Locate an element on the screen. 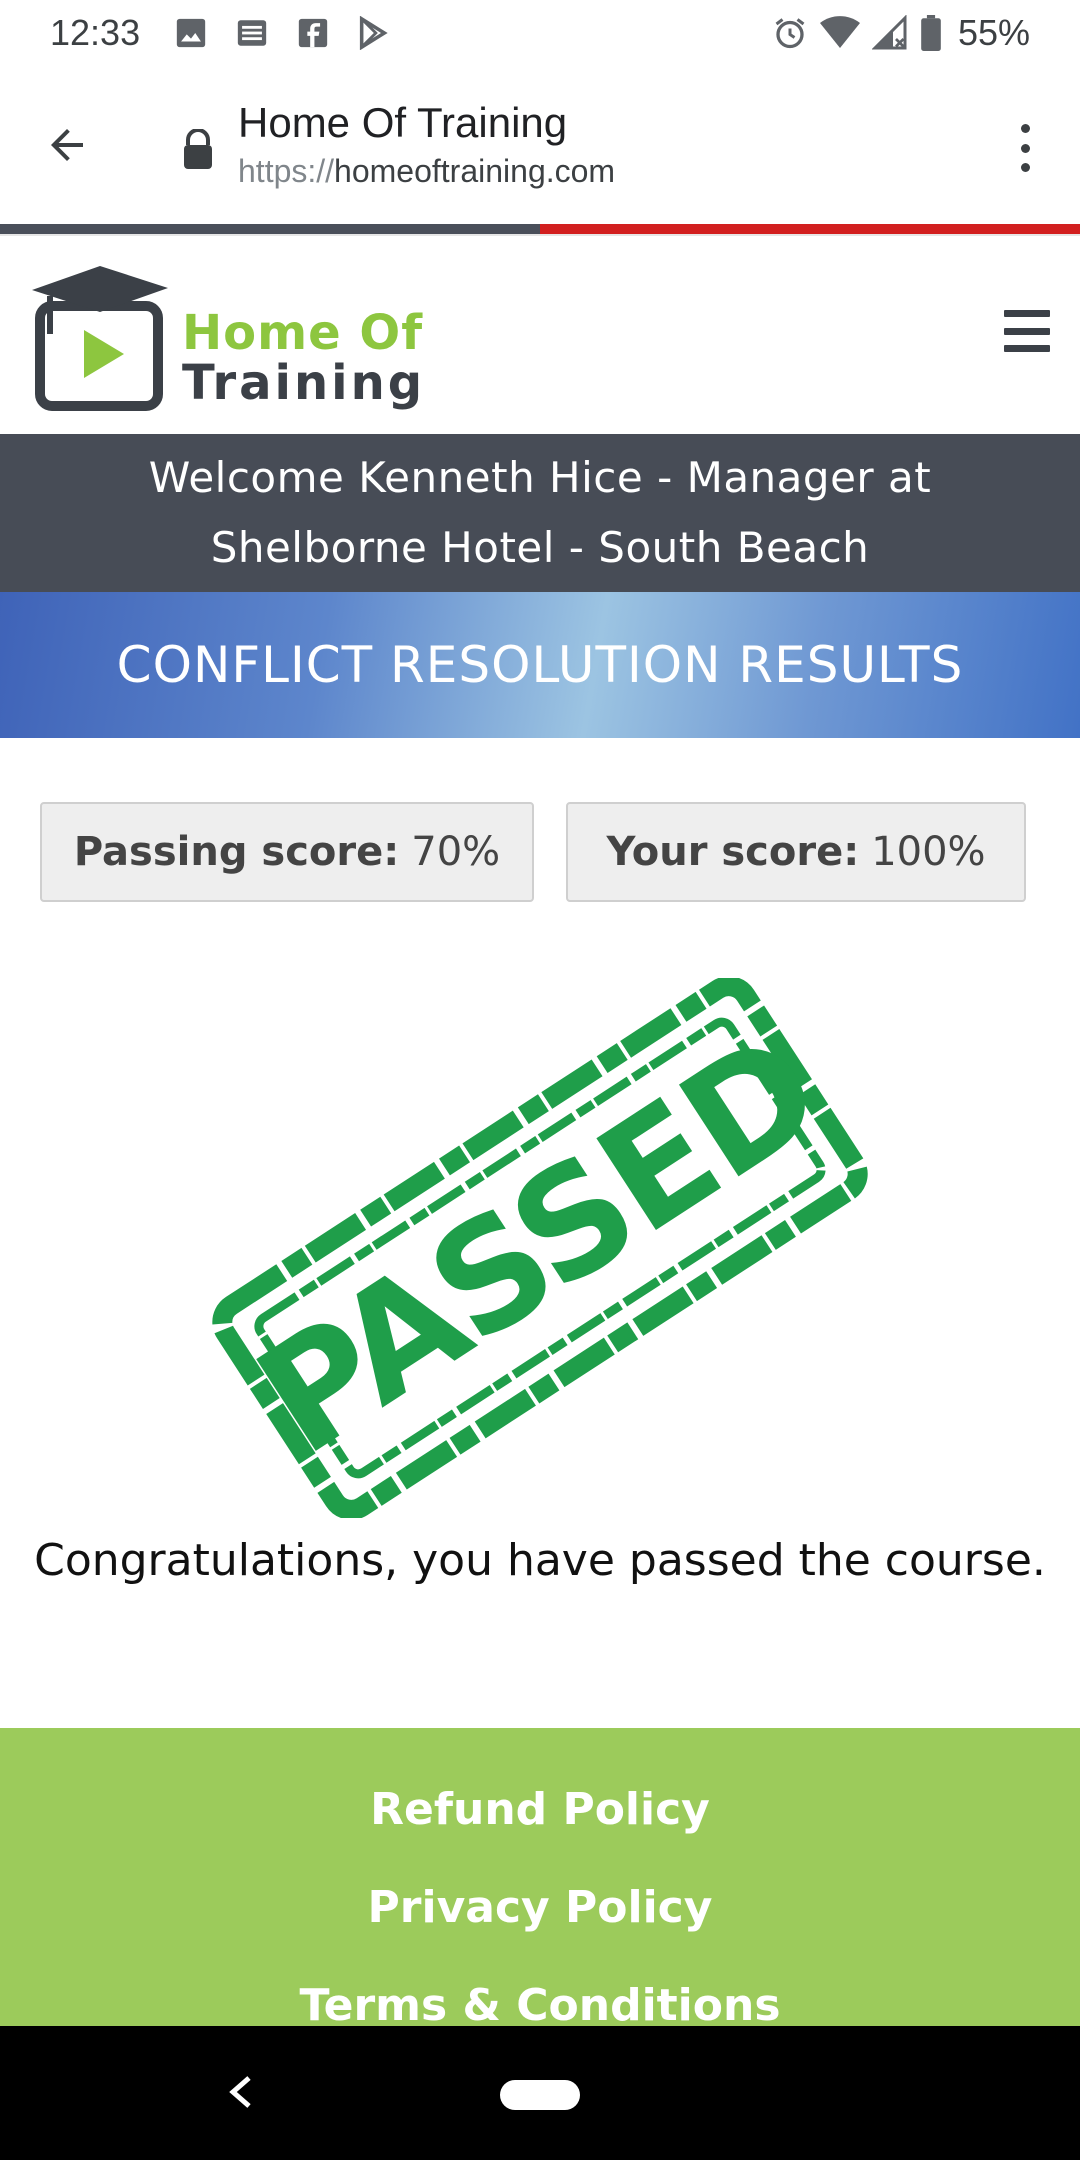  status-bar: 12:33 55% is located at coordinates (540, 33).